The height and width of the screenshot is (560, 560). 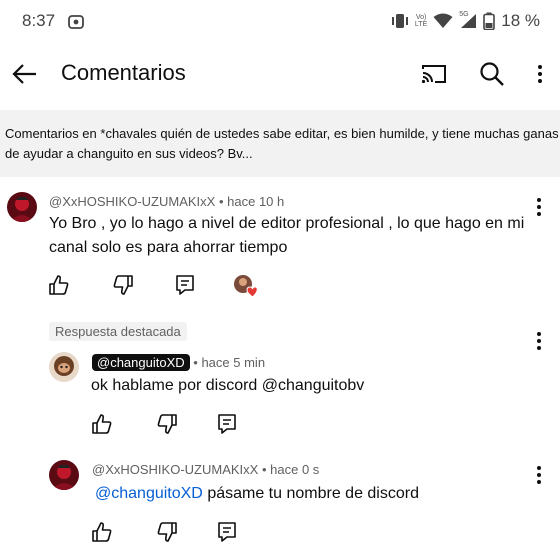 What do you see at coordinates (141, 362) in the screenshot?
I see `creator-handle-chip: @changuitoXD` at bounding box center [141, 362].